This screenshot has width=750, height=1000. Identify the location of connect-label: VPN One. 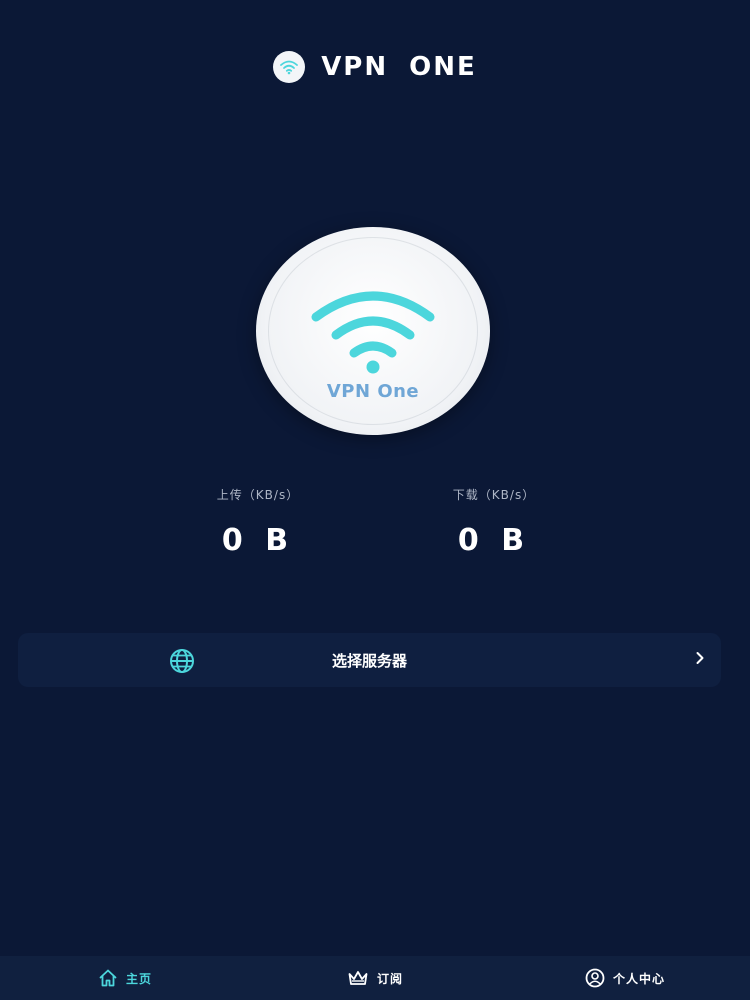
(373, 391).